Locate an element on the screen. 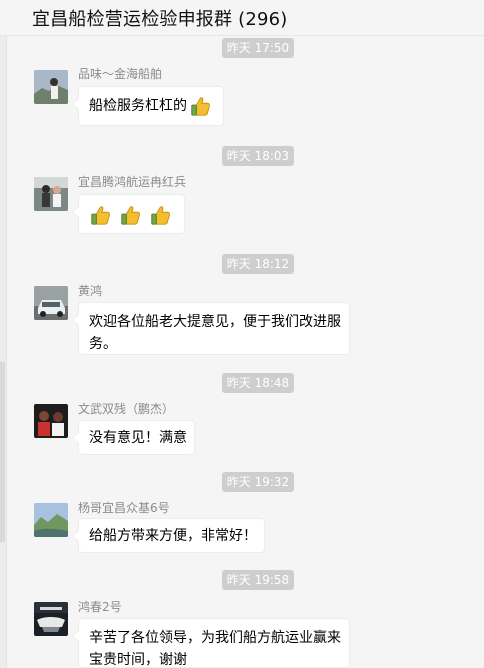 This screenshot has height=668, width=484. sender-name: 鸿春2号 is located at coordinates (100, 607).